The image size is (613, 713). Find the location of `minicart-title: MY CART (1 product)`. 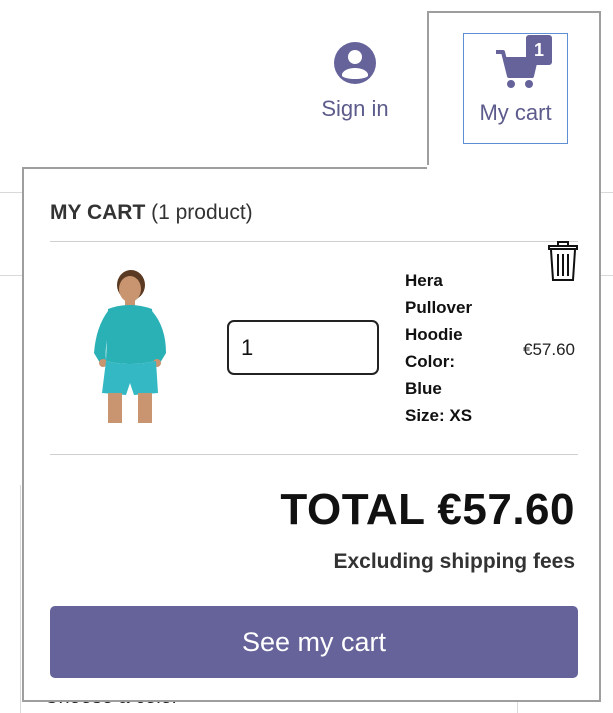

minicart-title: MY CART (1 product) is located at coordinates (151, 213).